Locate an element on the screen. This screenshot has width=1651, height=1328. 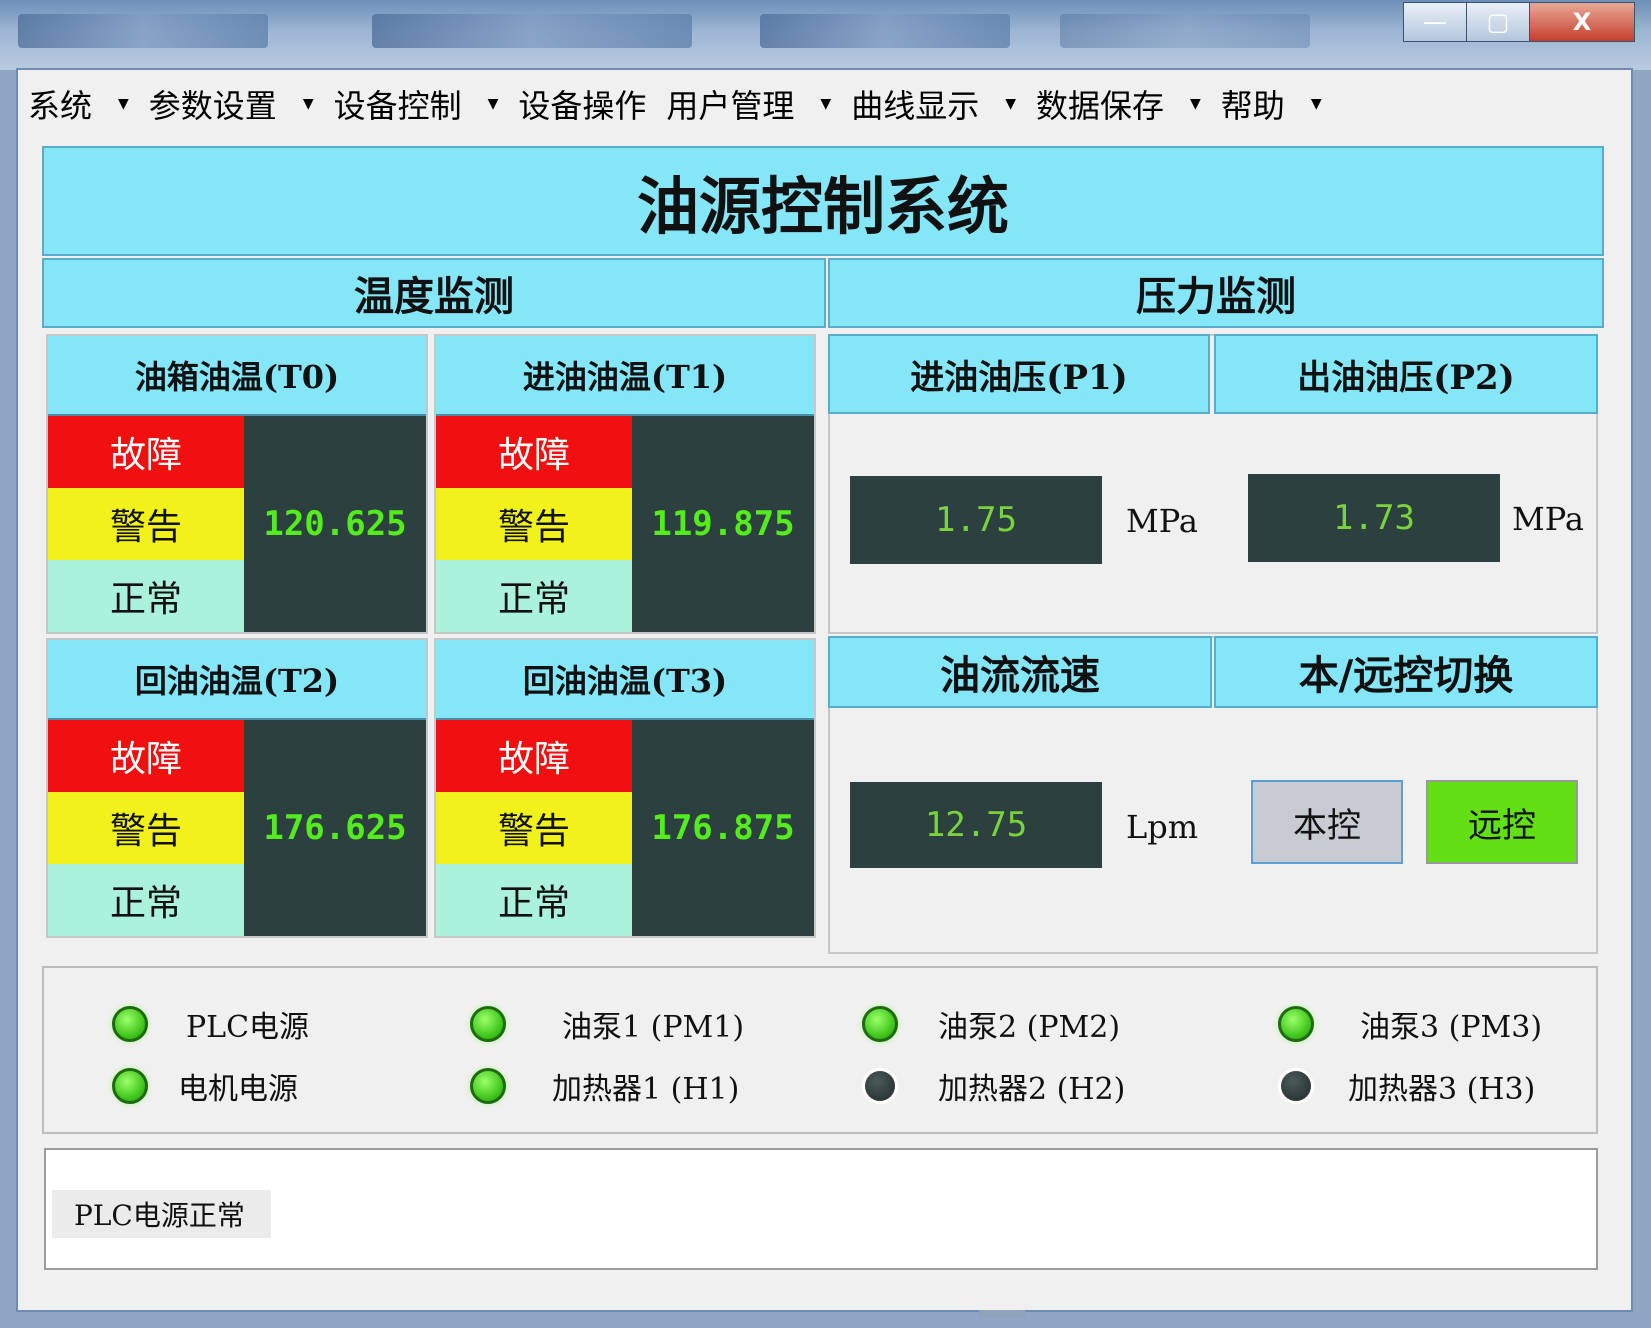
indicator-label: 油泵1 (PM1) is located at coordinates (653, 1027).